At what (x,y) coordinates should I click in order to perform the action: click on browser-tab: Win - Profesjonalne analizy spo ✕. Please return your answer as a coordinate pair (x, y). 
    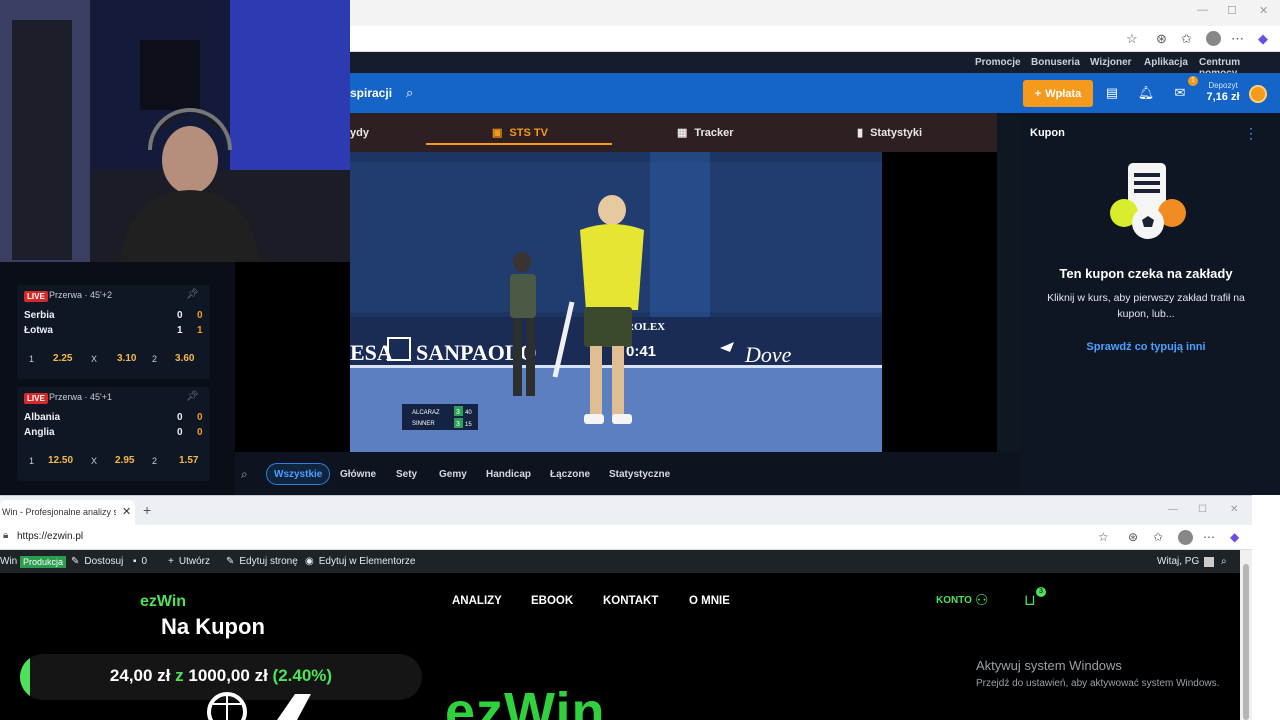
    Looking at the image, I should click on (67, 513).